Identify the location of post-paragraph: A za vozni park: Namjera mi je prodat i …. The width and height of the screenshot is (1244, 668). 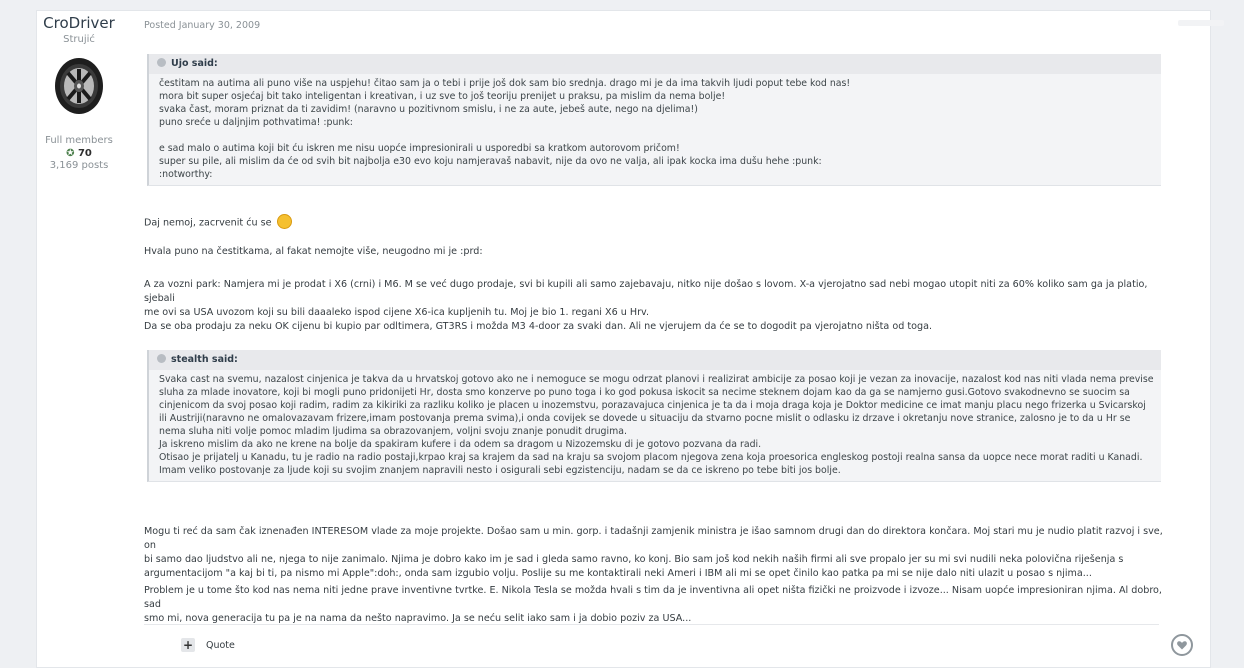
(654, 299).